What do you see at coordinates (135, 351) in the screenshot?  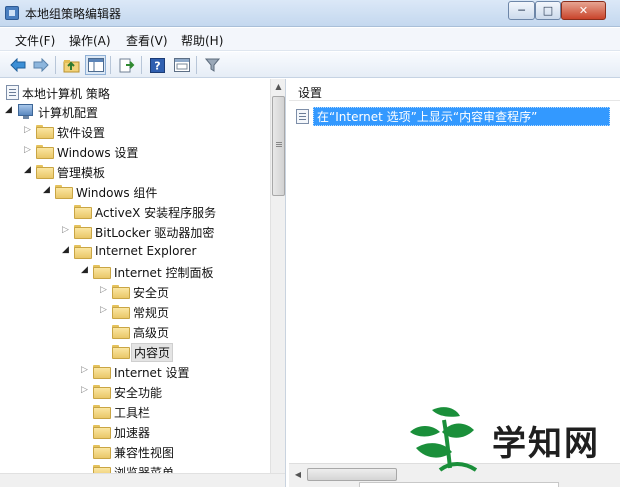 I see `tree-item-content-page: 内容页` at bounding box center [135, 351].